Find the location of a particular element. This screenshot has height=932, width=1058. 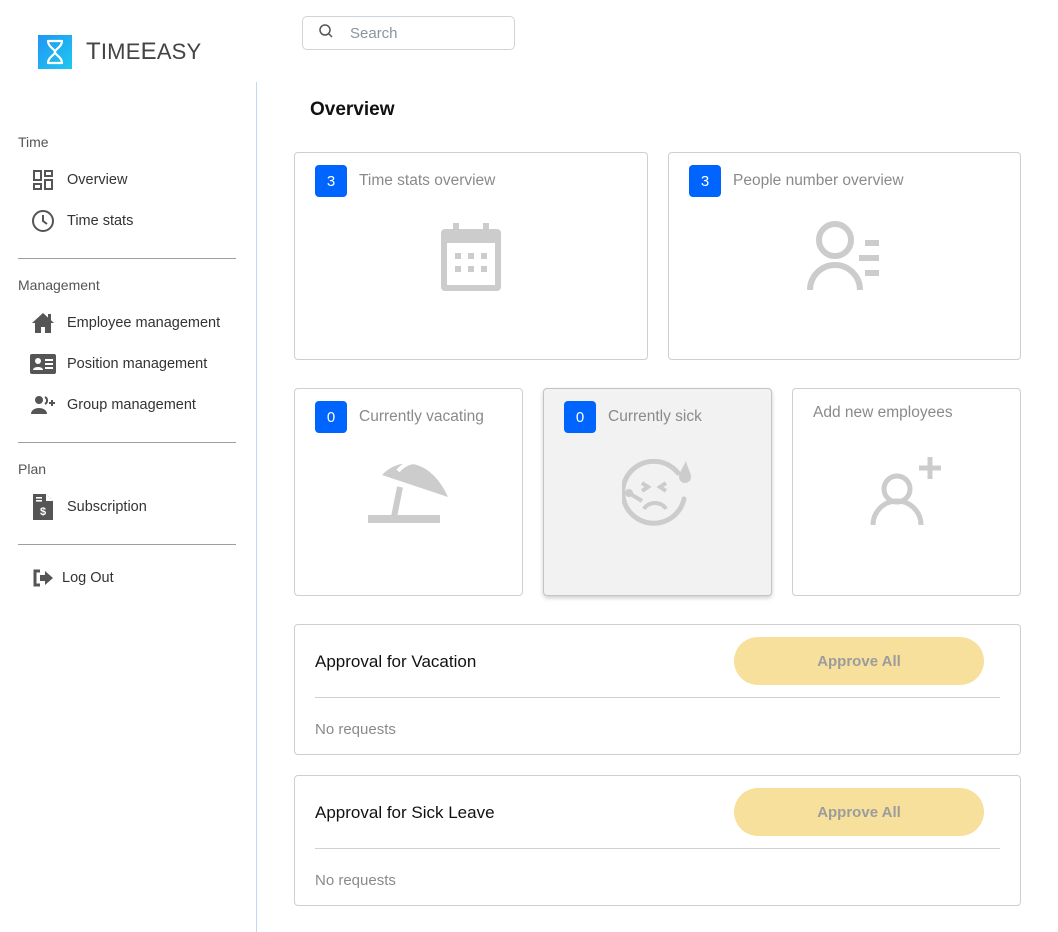

search-icon is located at coordinates (326, 33).